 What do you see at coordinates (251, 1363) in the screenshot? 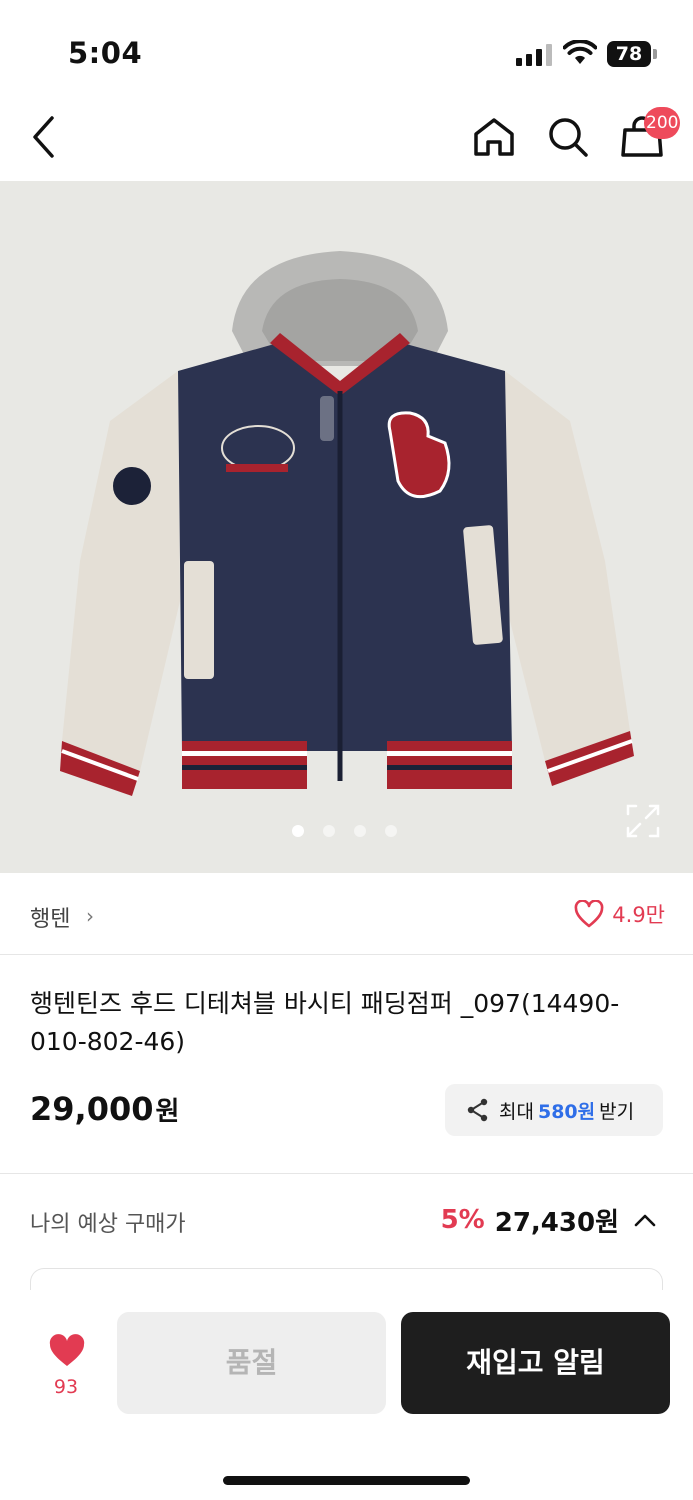
I see `sold-out-button: 품절` at bounding box center [251, 1363].